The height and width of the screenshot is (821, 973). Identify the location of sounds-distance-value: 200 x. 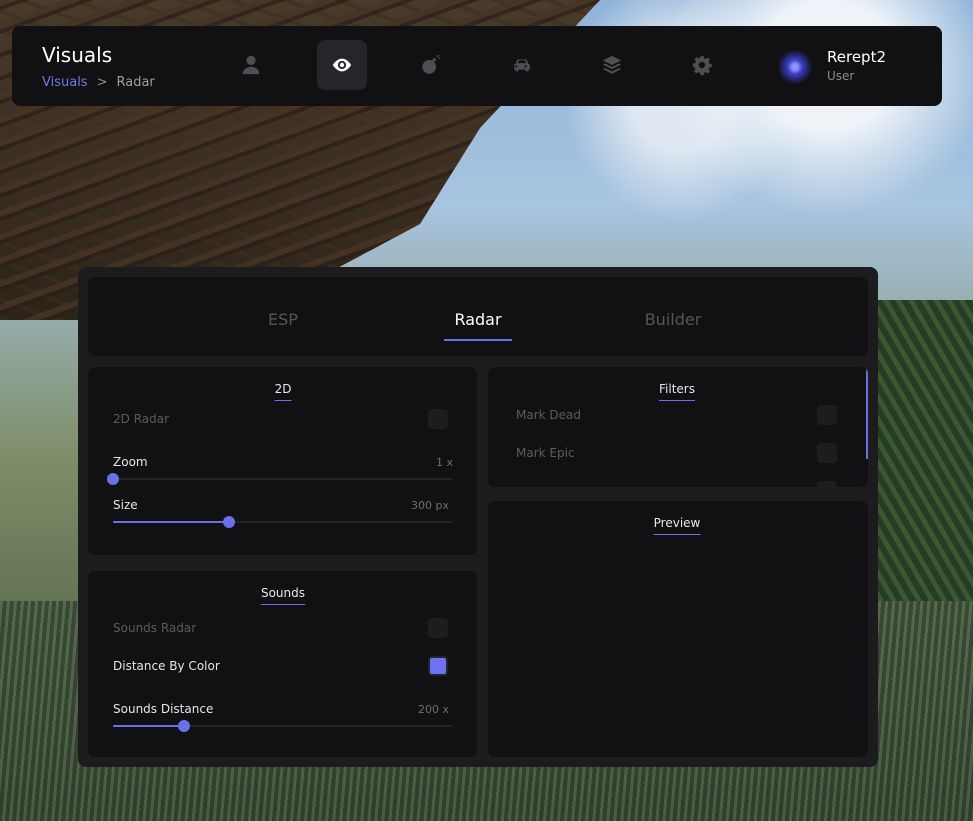
(433, 709).